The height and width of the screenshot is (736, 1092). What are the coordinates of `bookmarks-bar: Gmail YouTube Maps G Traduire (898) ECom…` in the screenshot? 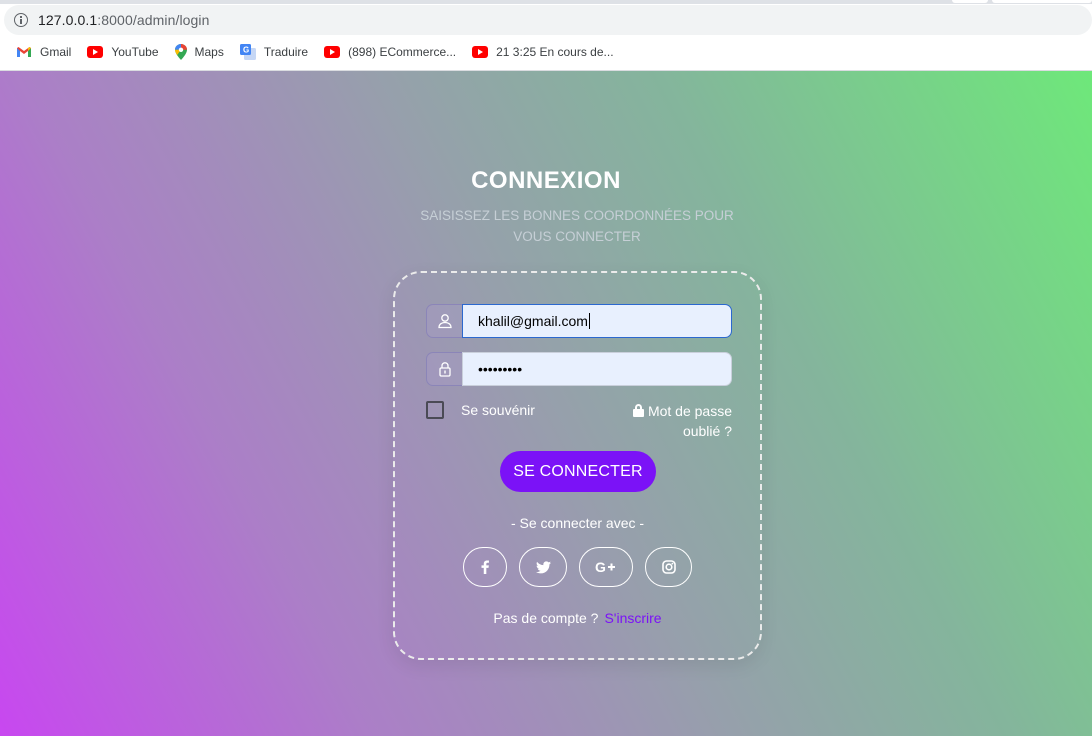 It's located at (307, 52).